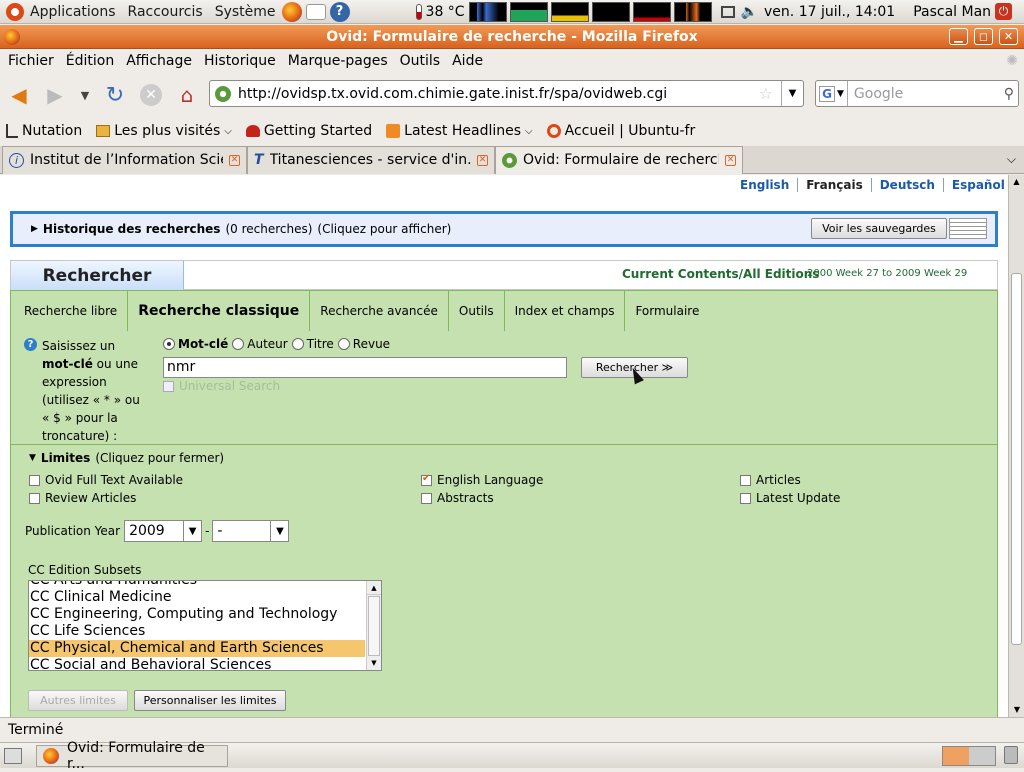 This screenshot has width=1024, height=772. Describe the element at coordinates (205, 631) in the screenshot. I see `list-item: CC Life Sciences` at that location.